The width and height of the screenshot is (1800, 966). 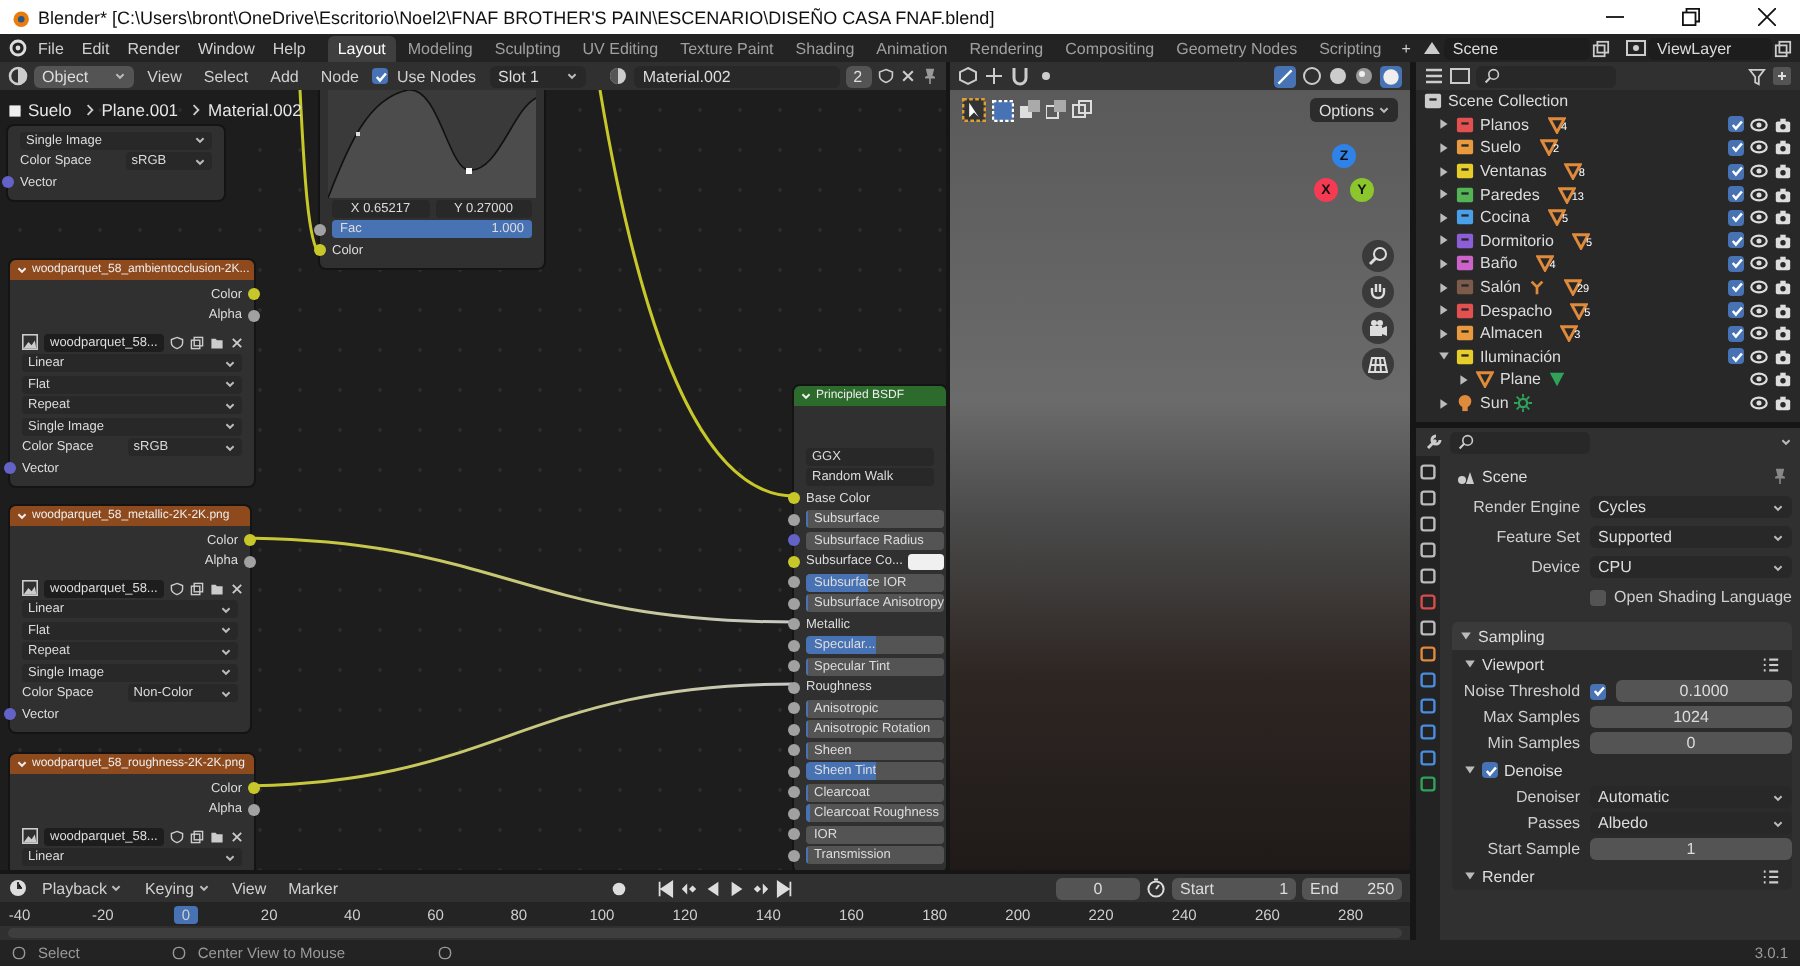 I want to click on wrench-icon, so click(x=1434, y=442).